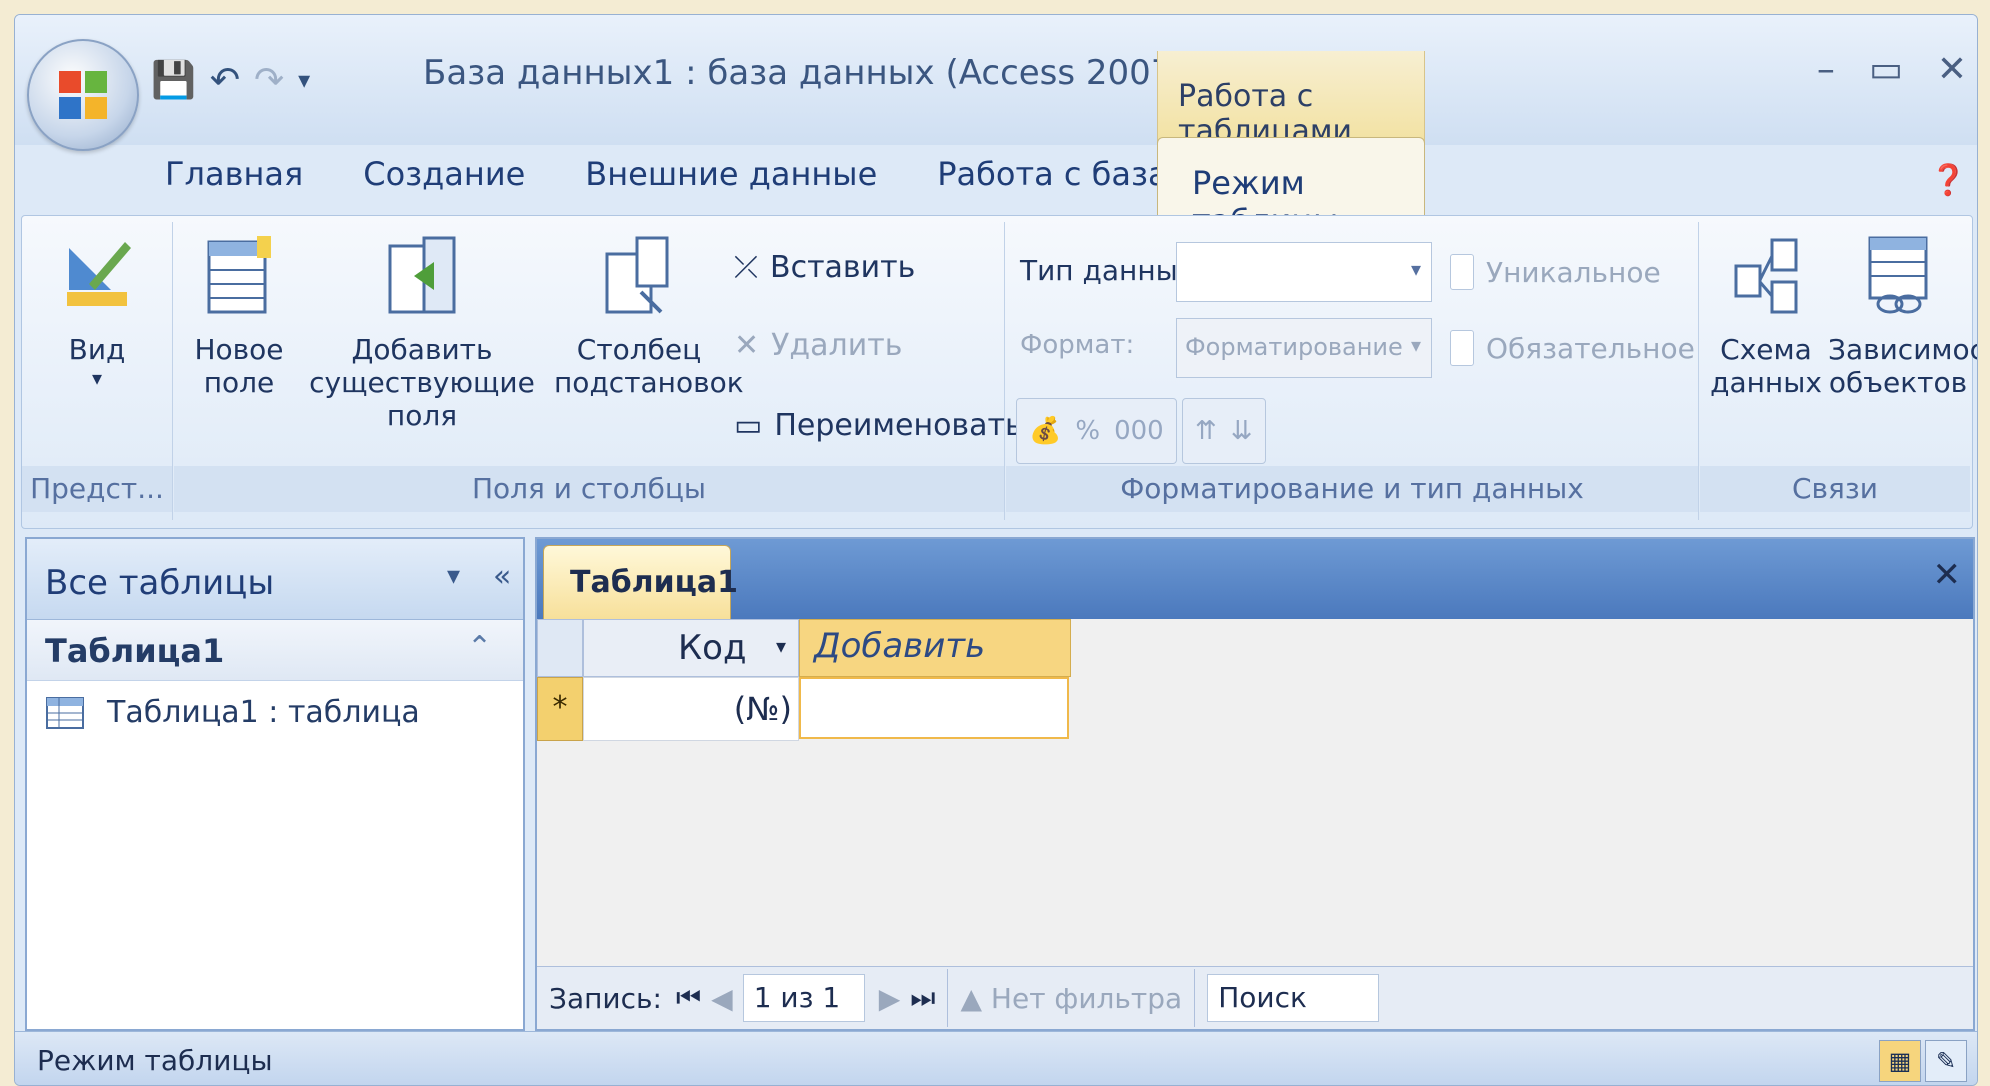 Image resolution: width=1990 pixels, height=1086 pixels. I want to click on relationships-label-1: Схема, so click(1766, 349).